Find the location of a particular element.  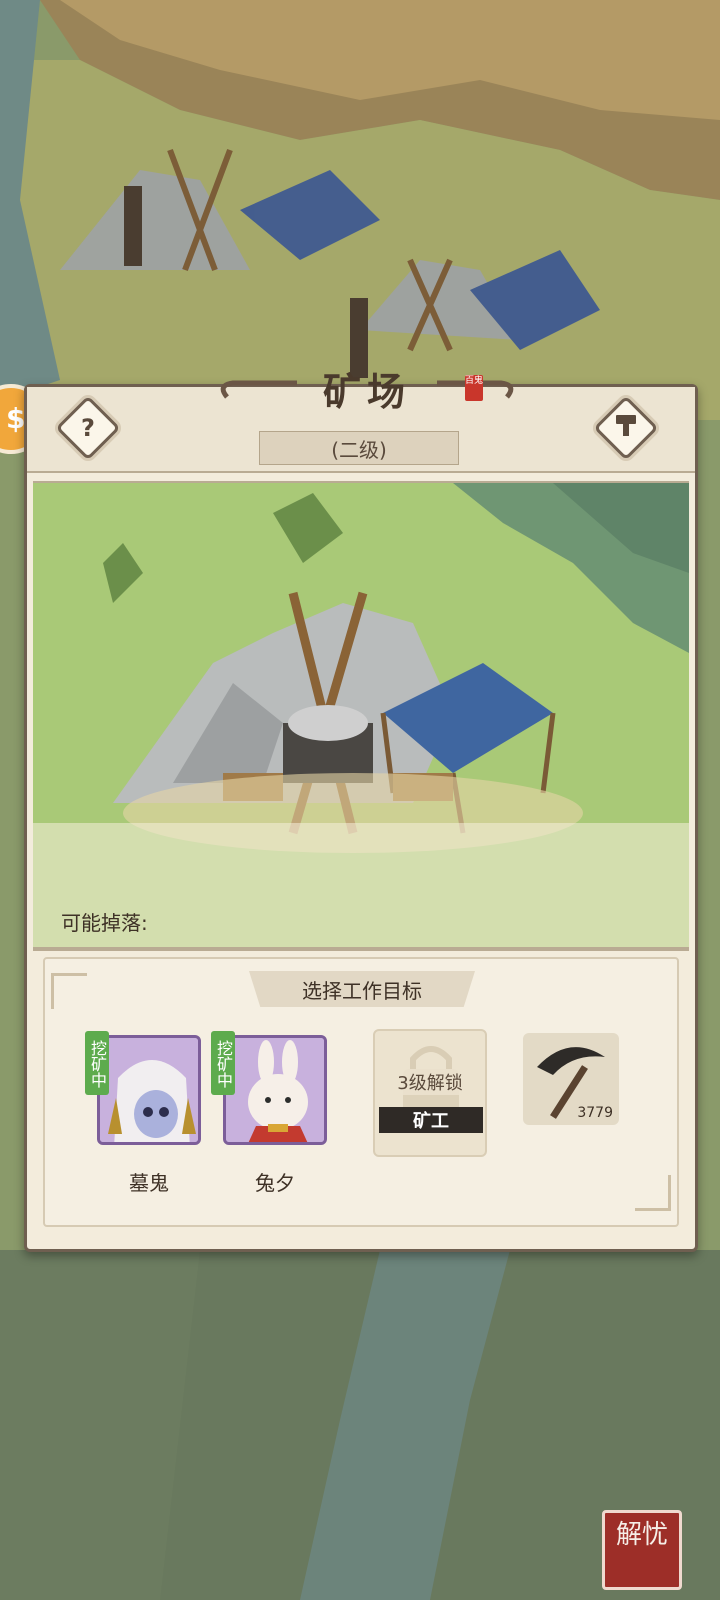

pickaxe-tool-slot: 3779 is located at coordinates (571, 1079).